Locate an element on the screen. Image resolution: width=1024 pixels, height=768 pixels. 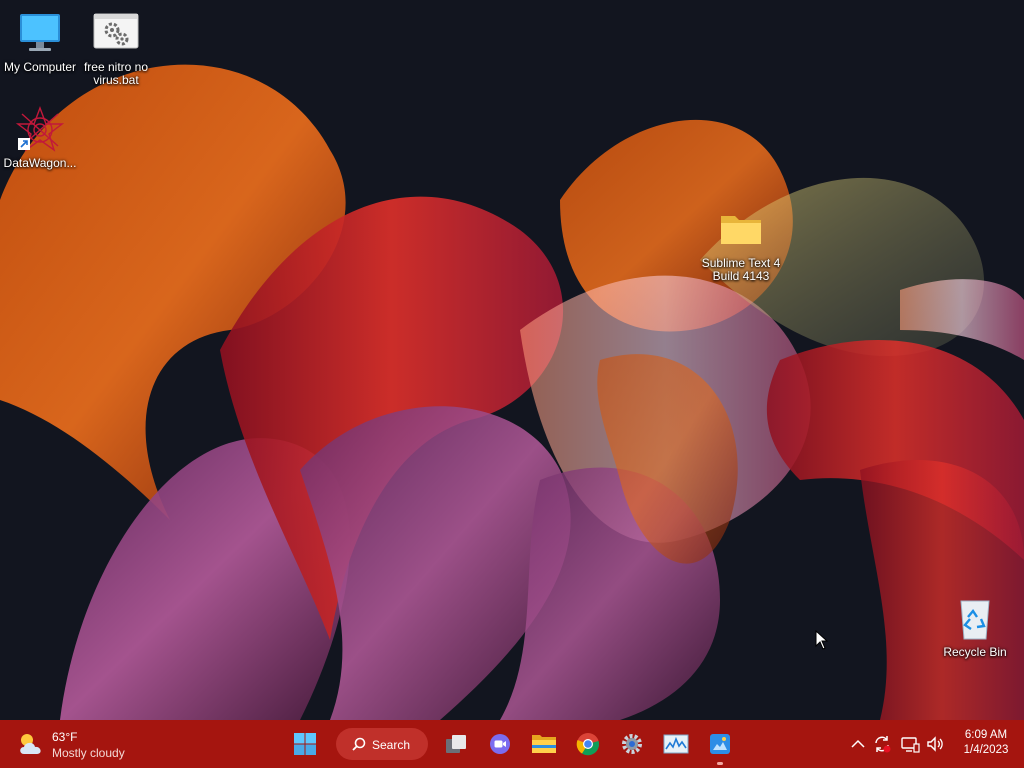
mouse-cursor-icon is located at coordinates (822, 640).